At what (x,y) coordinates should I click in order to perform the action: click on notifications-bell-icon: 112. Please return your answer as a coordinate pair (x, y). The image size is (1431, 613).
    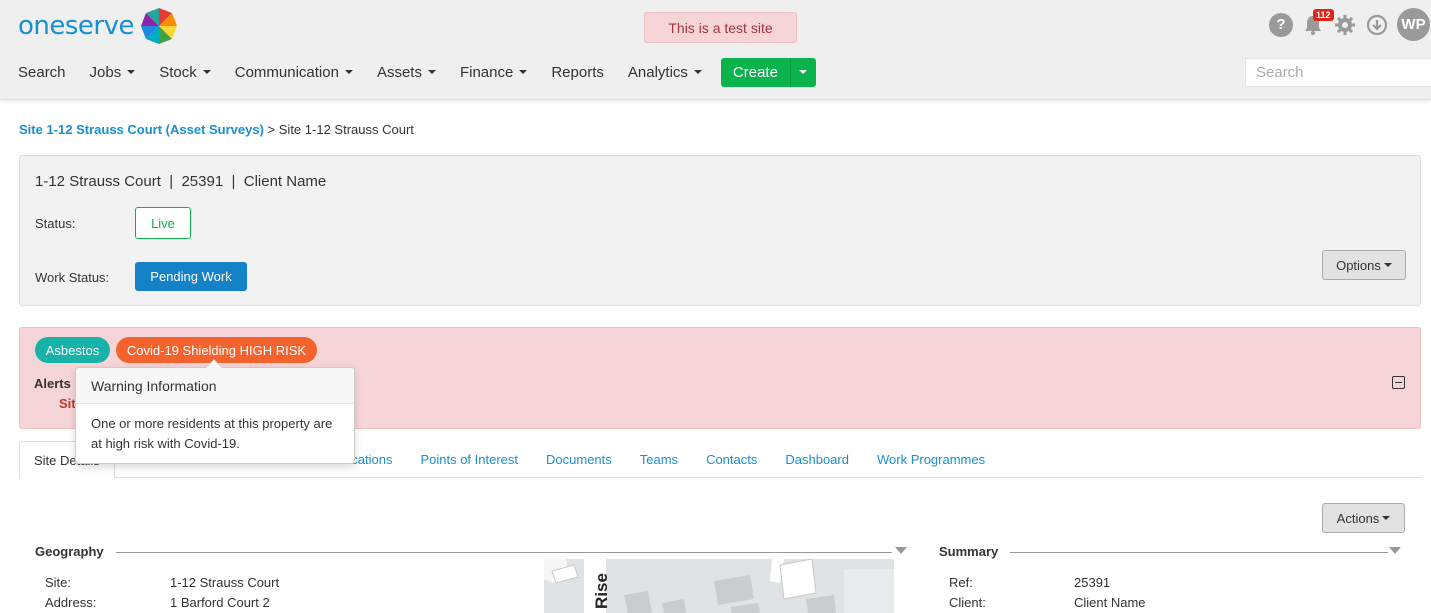
    Looking at the image, I should click on (1317, 22).